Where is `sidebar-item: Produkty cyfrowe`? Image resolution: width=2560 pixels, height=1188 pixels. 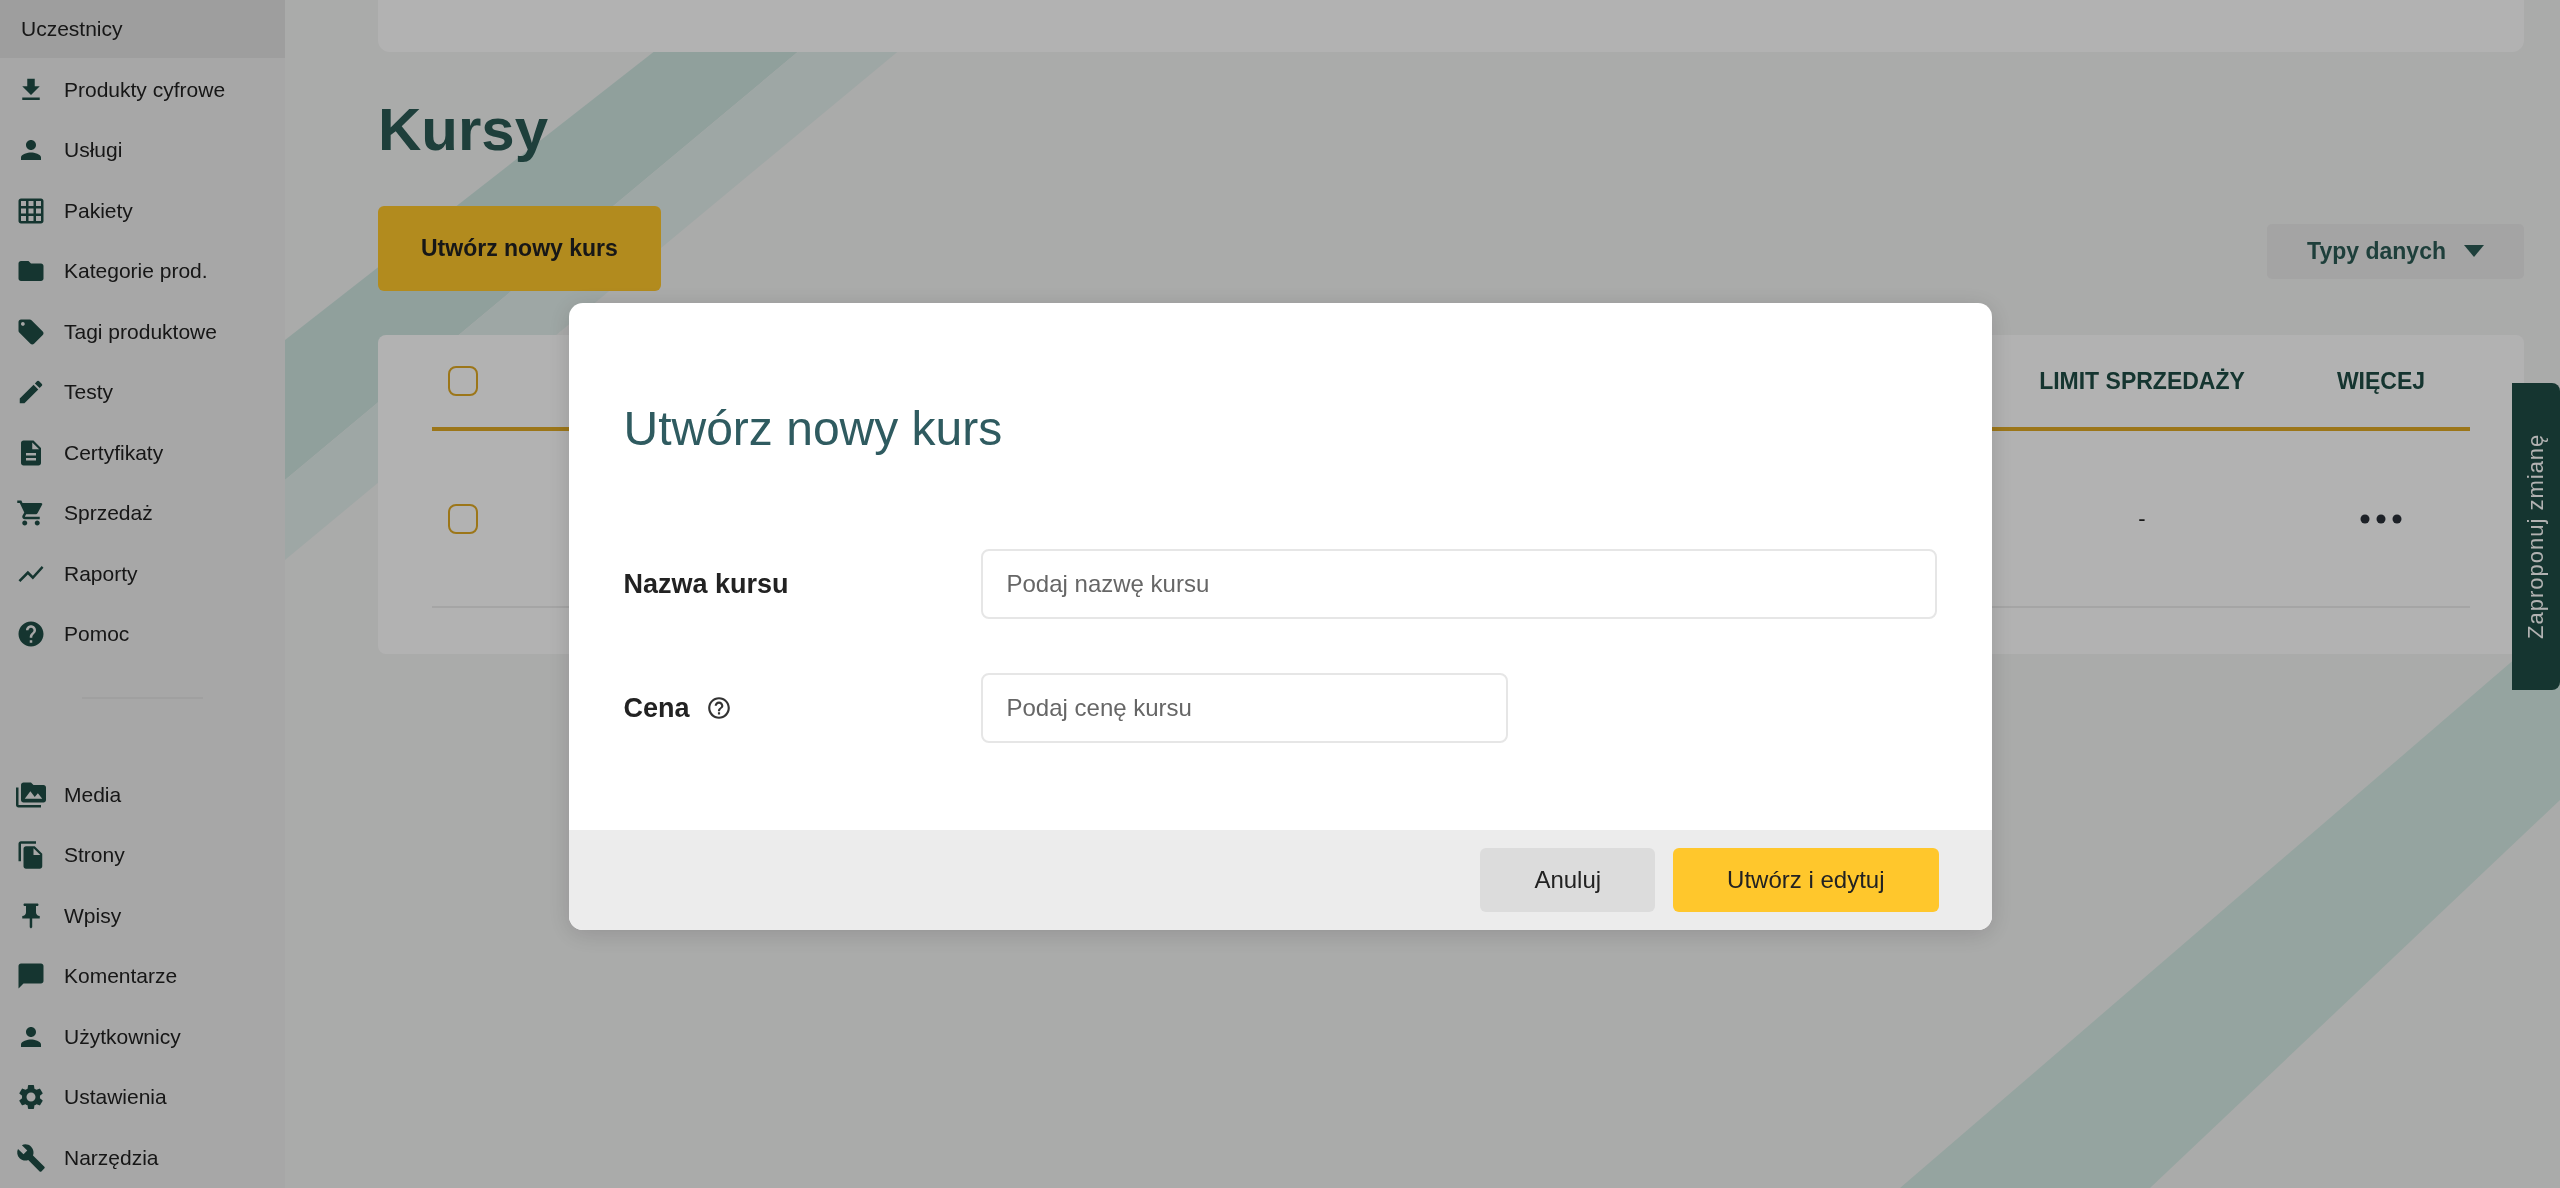
sidebar-item: Produkty cyfrowe is located at coordinates (142, 90).